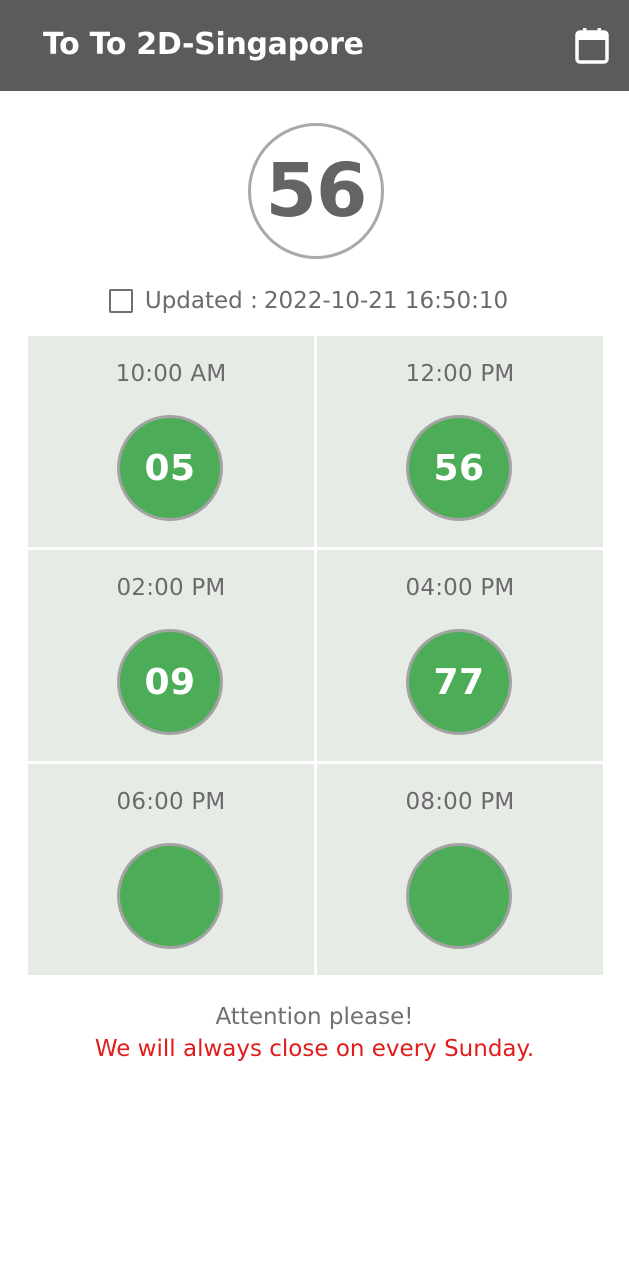  I want to click on app-bar: To To 2D-Singapore, so click(314, 45).